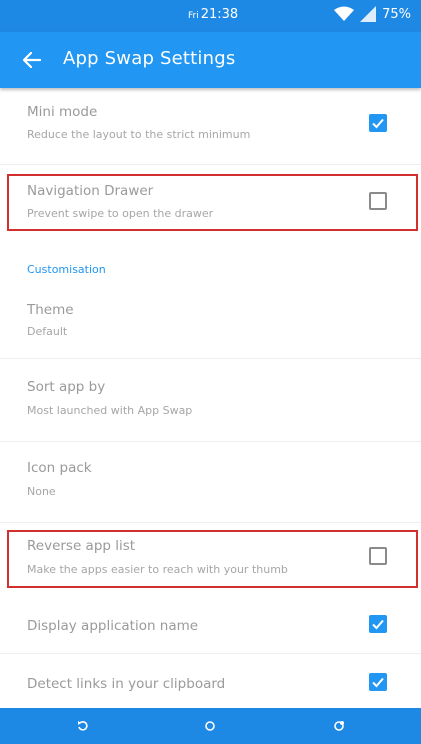  I want to click on wifi-icon, so click(344, 13).